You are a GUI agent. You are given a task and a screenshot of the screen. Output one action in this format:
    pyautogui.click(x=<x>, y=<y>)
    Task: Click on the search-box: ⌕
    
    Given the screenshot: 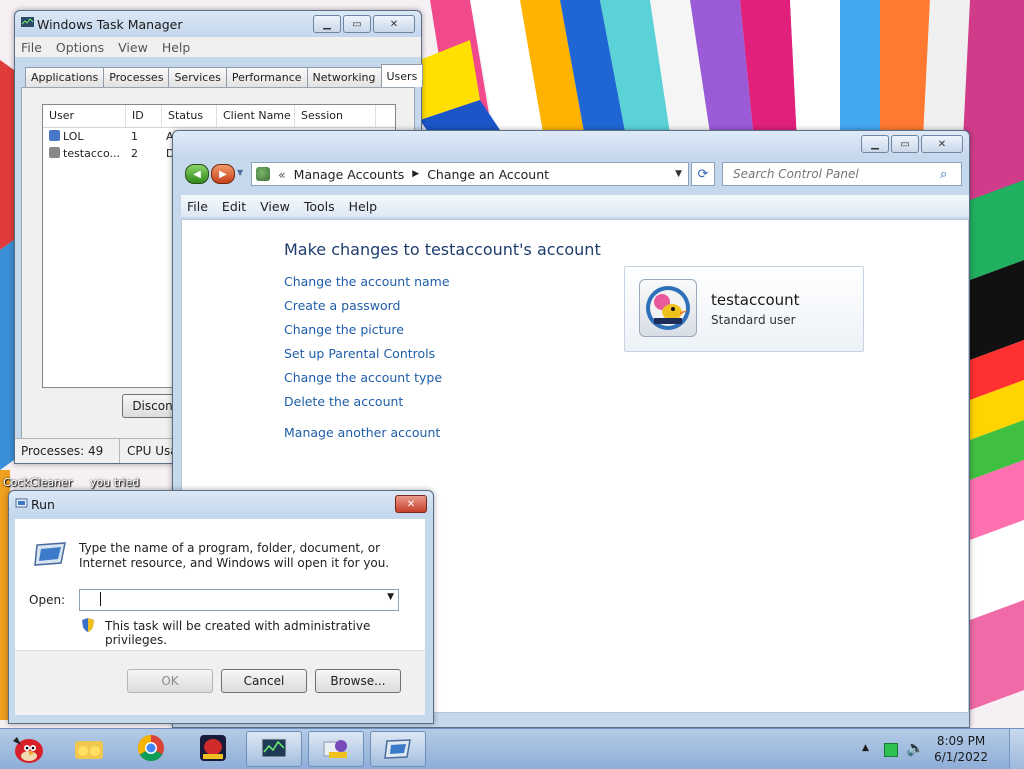 What is the action you would take?
    pyautogui.click(x=842, y=174)
    